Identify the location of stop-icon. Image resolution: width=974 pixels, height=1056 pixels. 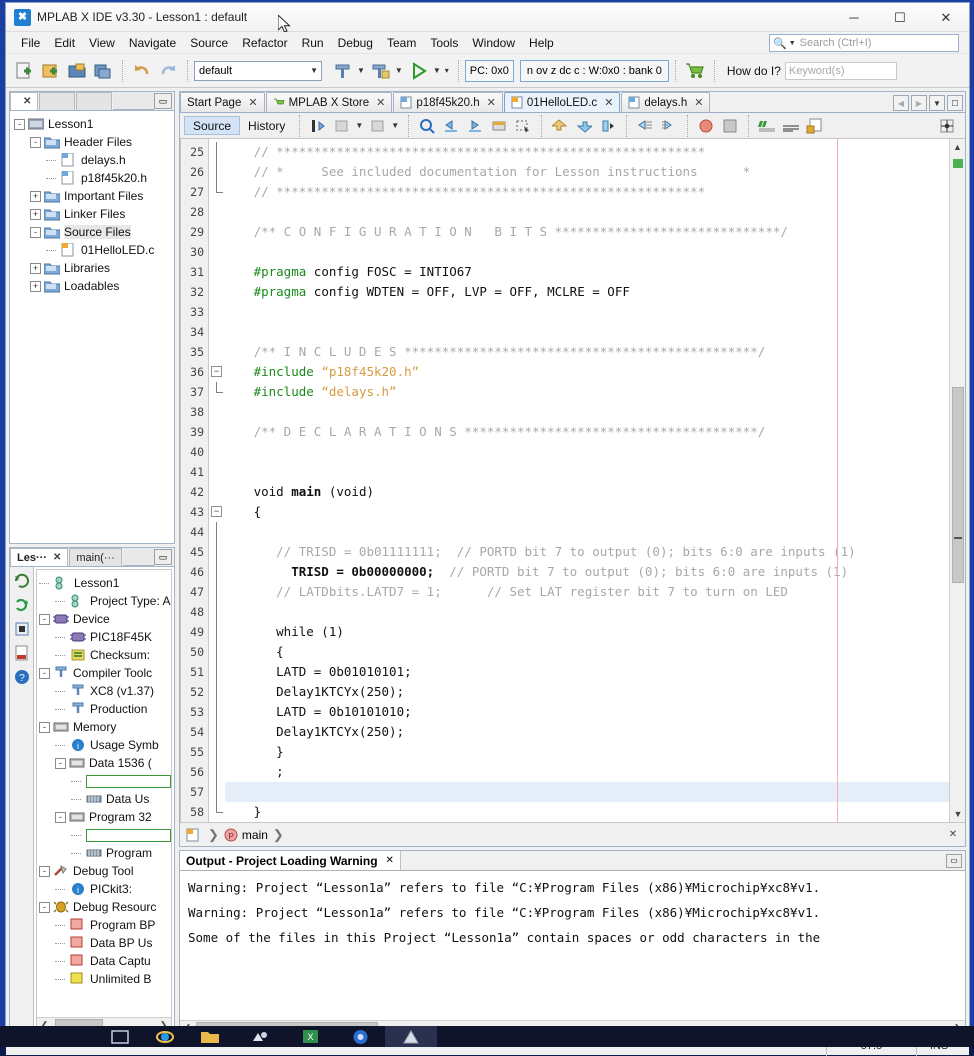
(22, 629).